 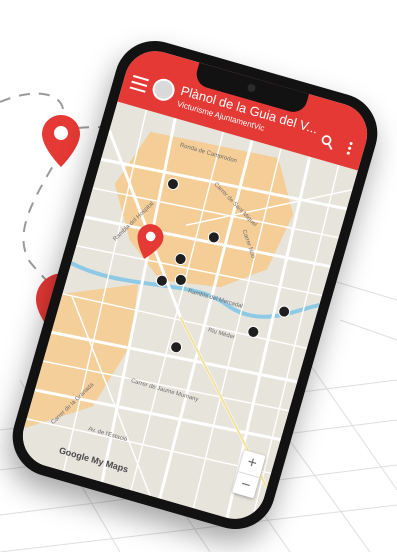 I want to click on menu-icon, so click(x=139, y=83).